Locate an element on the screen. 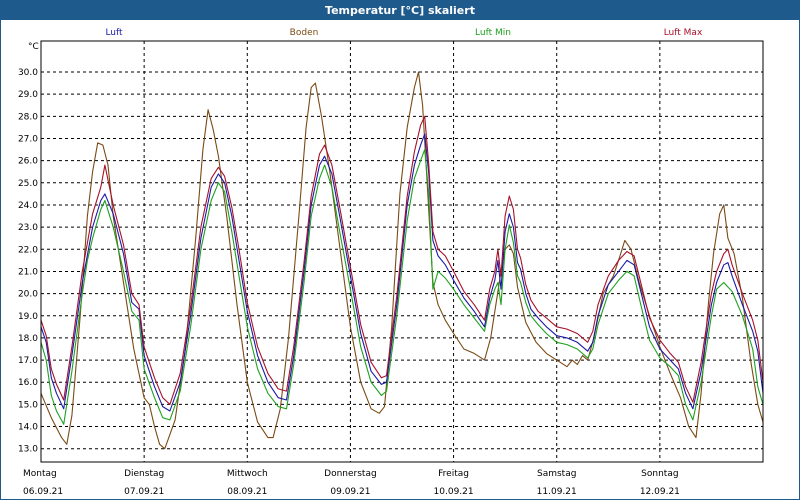 The width and height of the screenshot is (800, 500). y-tick-label: 15.0 is located at coordinates (28, 405).